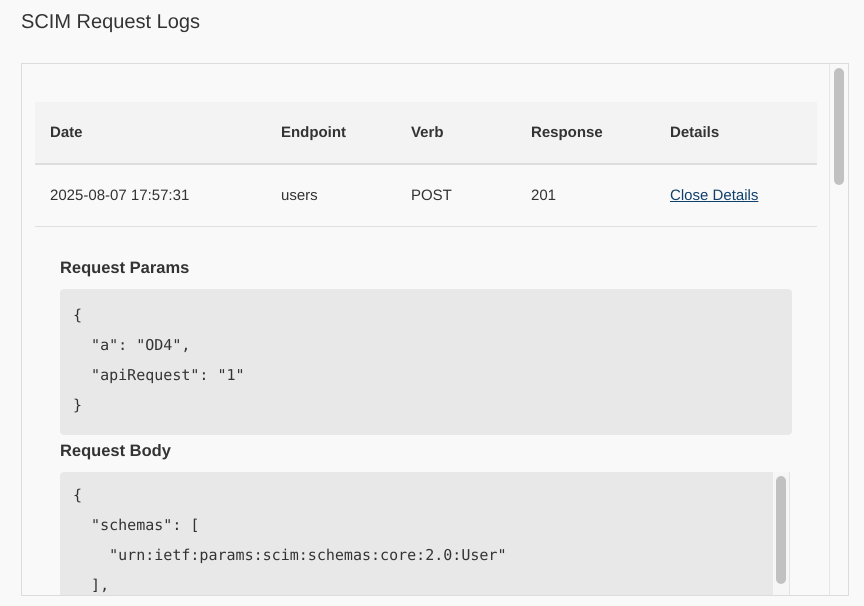  What do you see at coordinates (695, 133) in the screenshot?
I see `column-header: Details` at bounding box center [695, 133].